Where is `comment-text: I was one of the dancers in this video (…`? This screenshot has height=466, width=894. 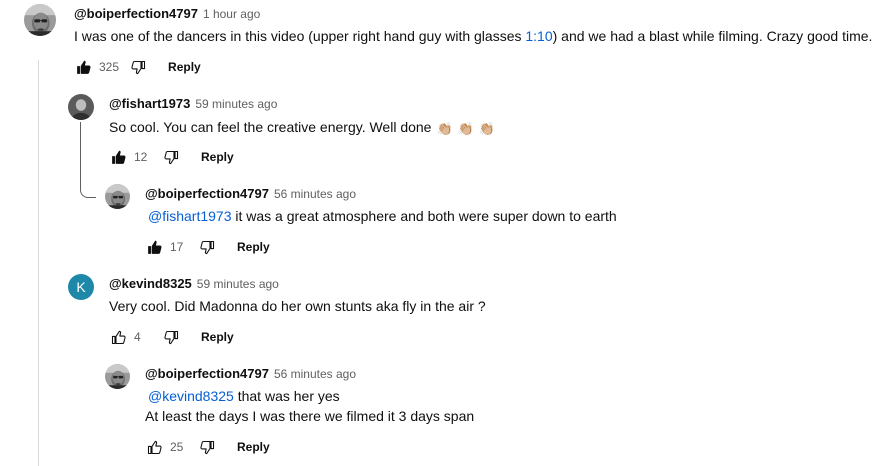 comment-text: I was one of the dancers in this video (… is located at coordinates (473, 36).